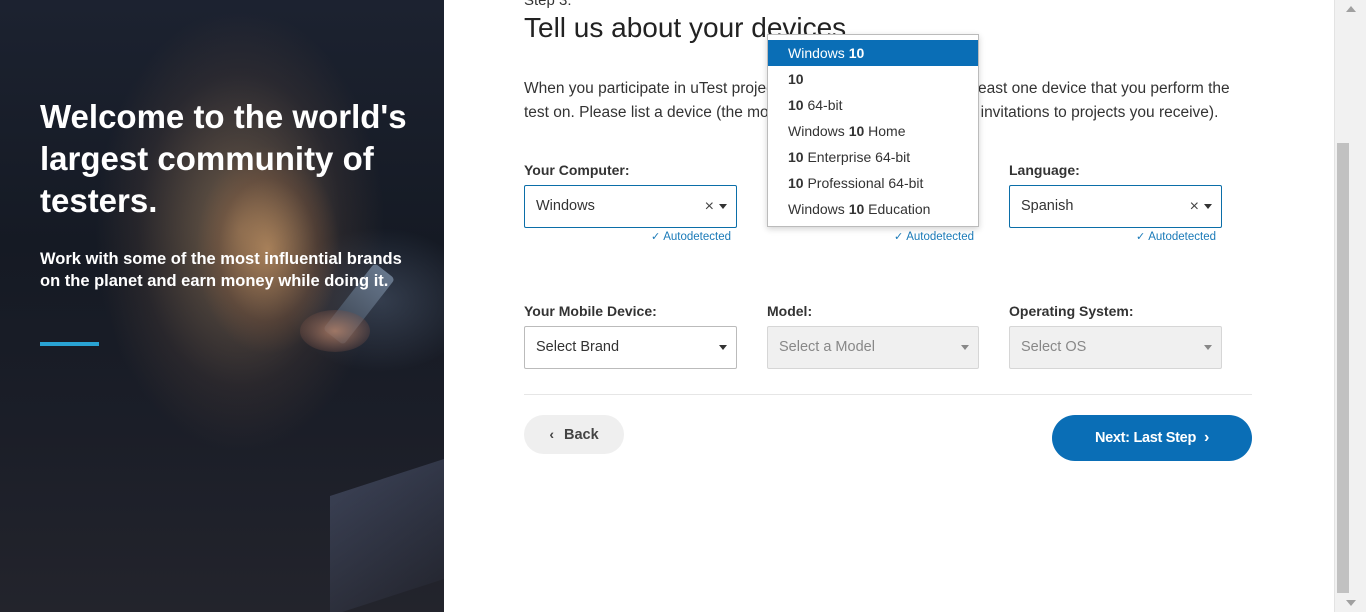 This screenshot has height=612, width=1366. I want to click on mobile-brand-select: Select Brand, so click(630, 347).